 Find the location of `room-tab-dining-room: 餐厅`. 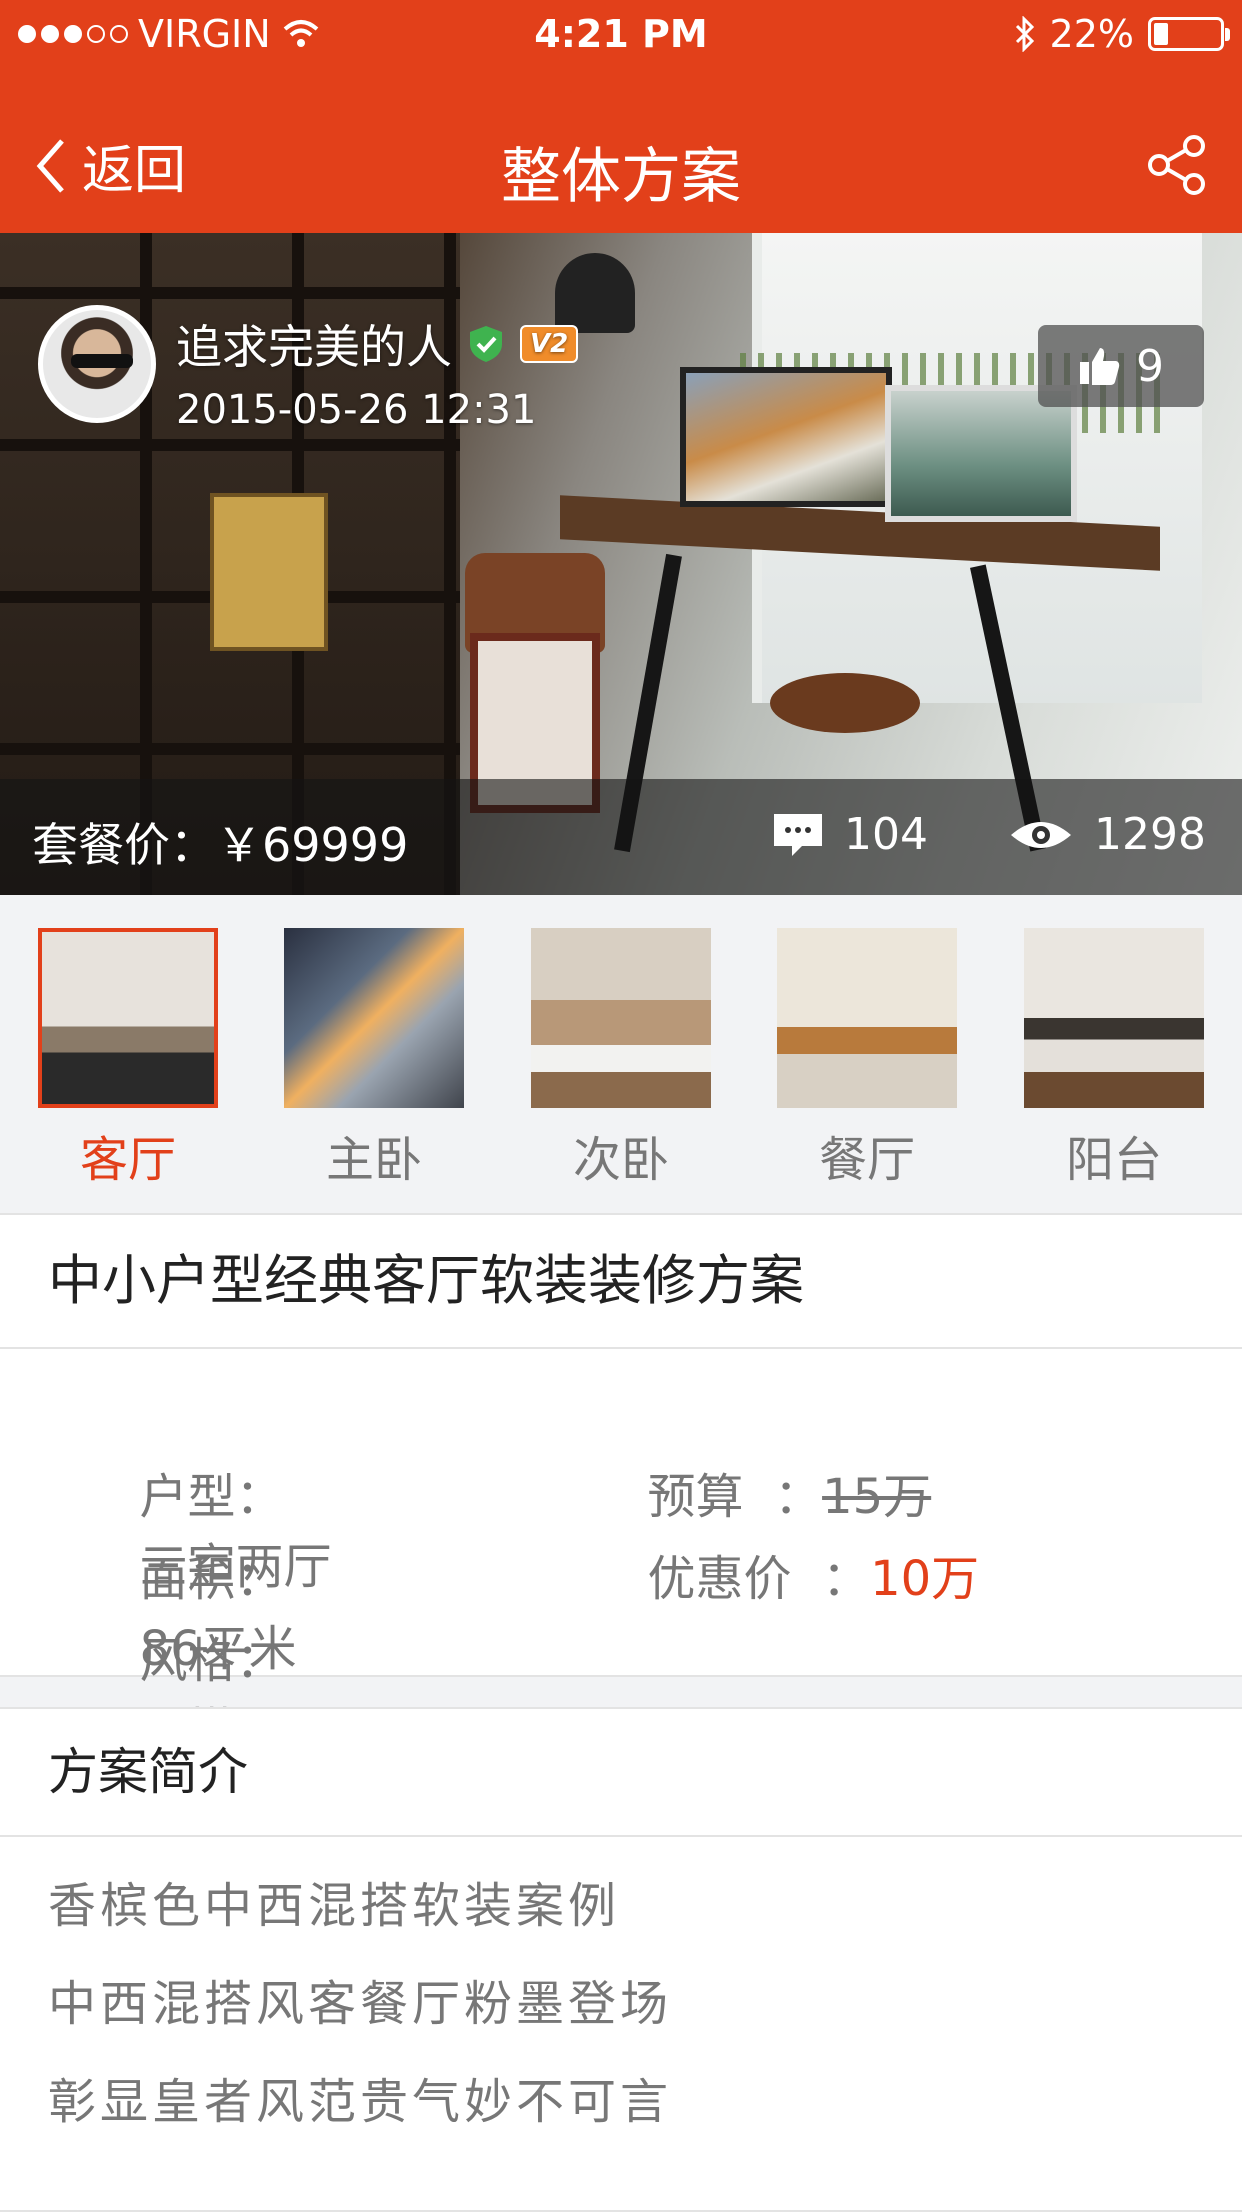

room-tab-dining-room: 餐厅 is located at coordinates (867, 1059).